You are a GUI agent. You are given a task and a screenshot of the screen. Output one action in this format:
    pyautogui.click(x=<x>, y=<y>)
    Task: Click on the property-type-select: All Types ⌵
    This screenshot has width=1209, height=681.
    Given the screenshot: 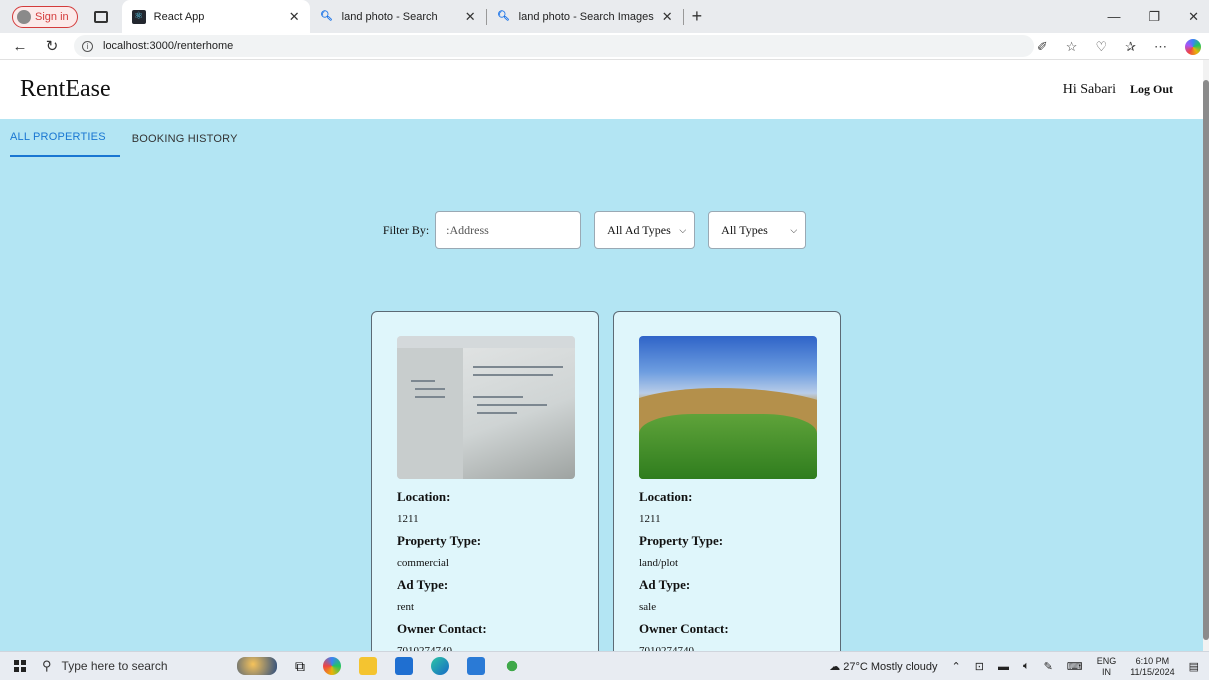 What is the action you would take?
    pyautogui.click(x=757, y=230)
    